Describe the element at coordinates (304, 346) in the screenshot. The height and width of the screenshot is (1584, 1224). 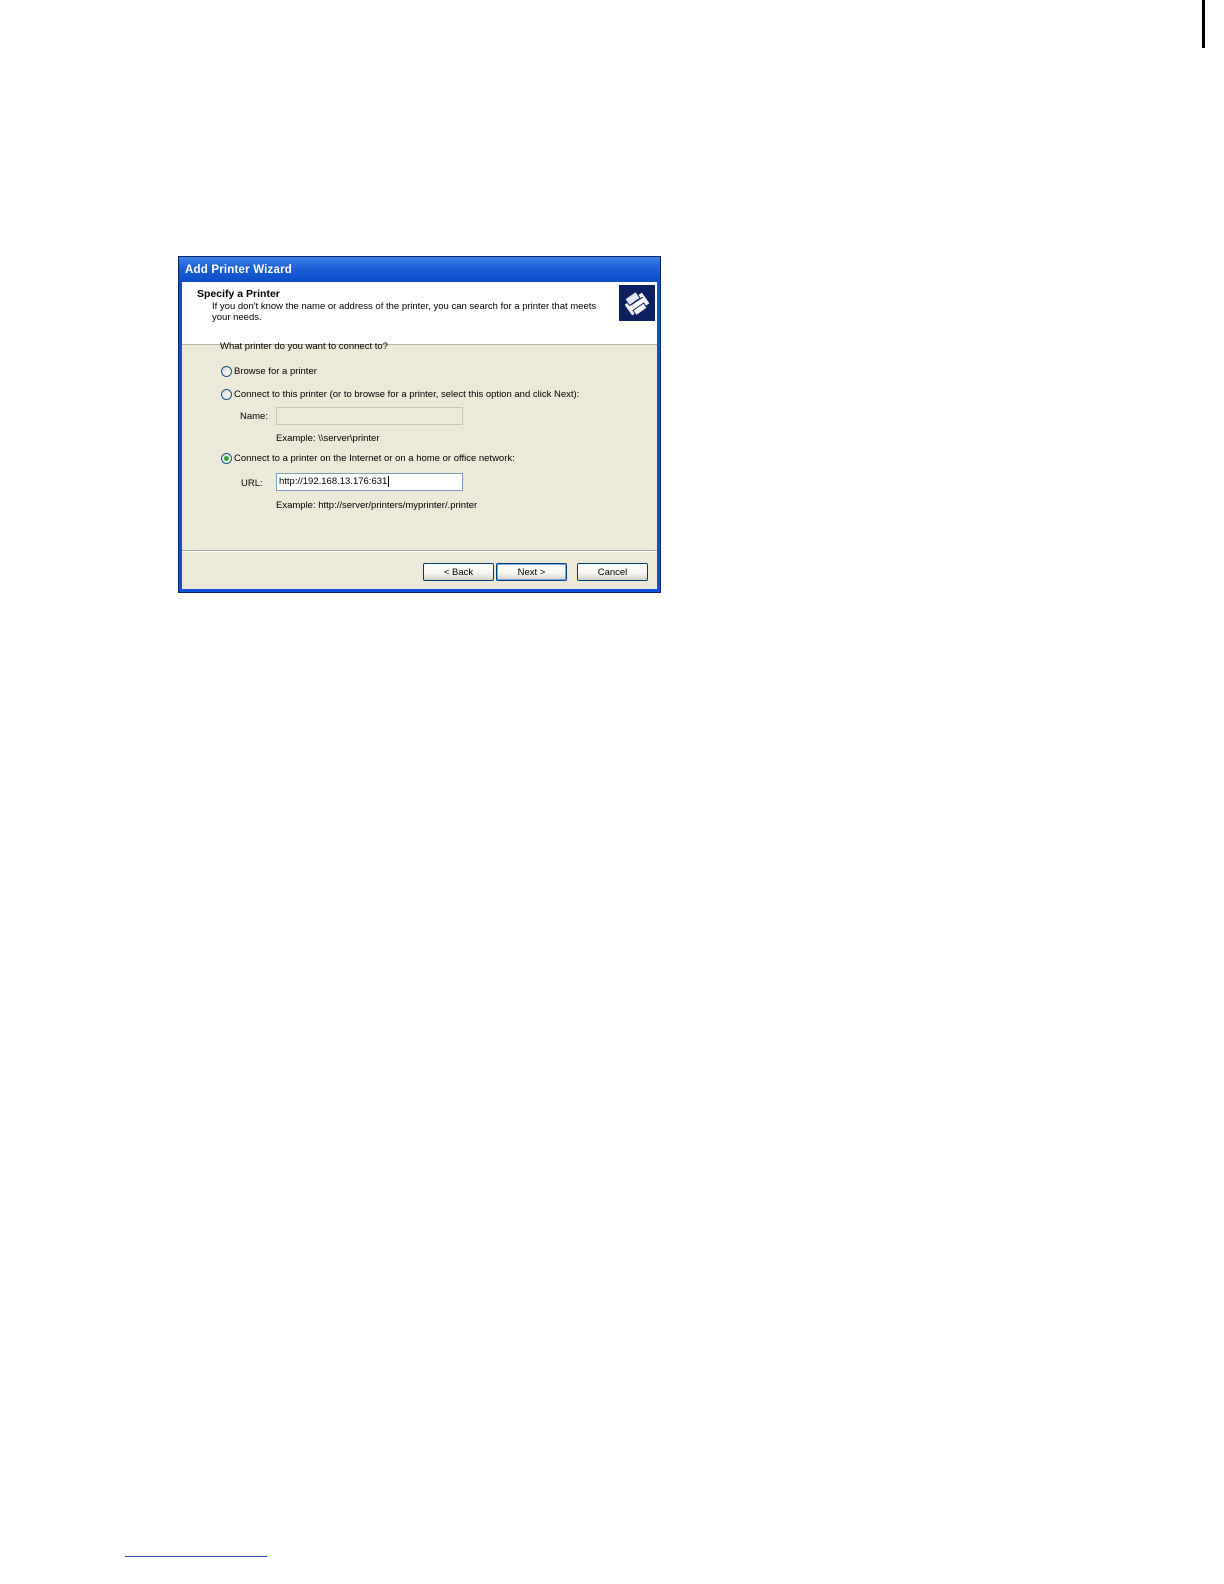
I see `question-label: What printer do you want to connect to?` at that location.